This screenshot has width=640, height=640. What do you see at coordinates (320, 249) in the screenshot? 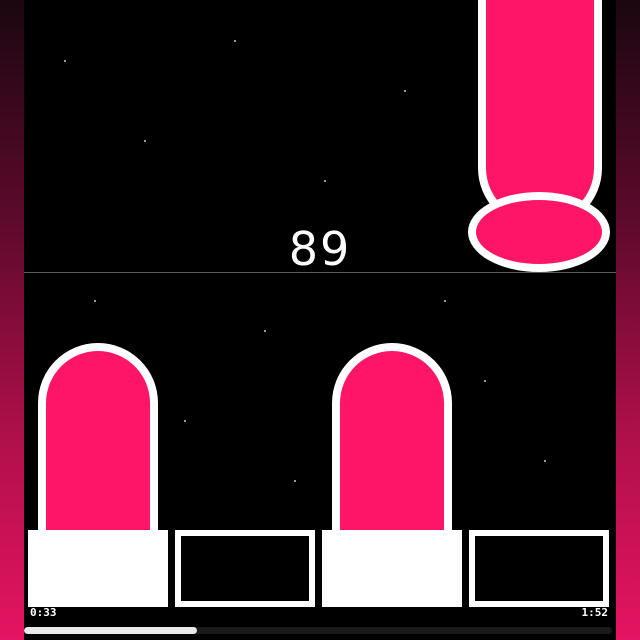
I see `score-counter: 89` at bounding box center [320, 249].